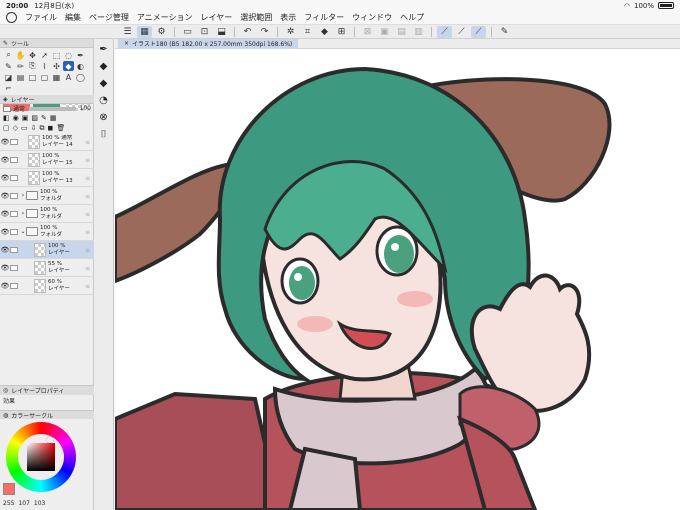 Image resolution: width=680 pixels, height=510 pixels. Describe the element at coordinates (324, 32) in the screenshot. I see `fill-icon: ◆` at that location.